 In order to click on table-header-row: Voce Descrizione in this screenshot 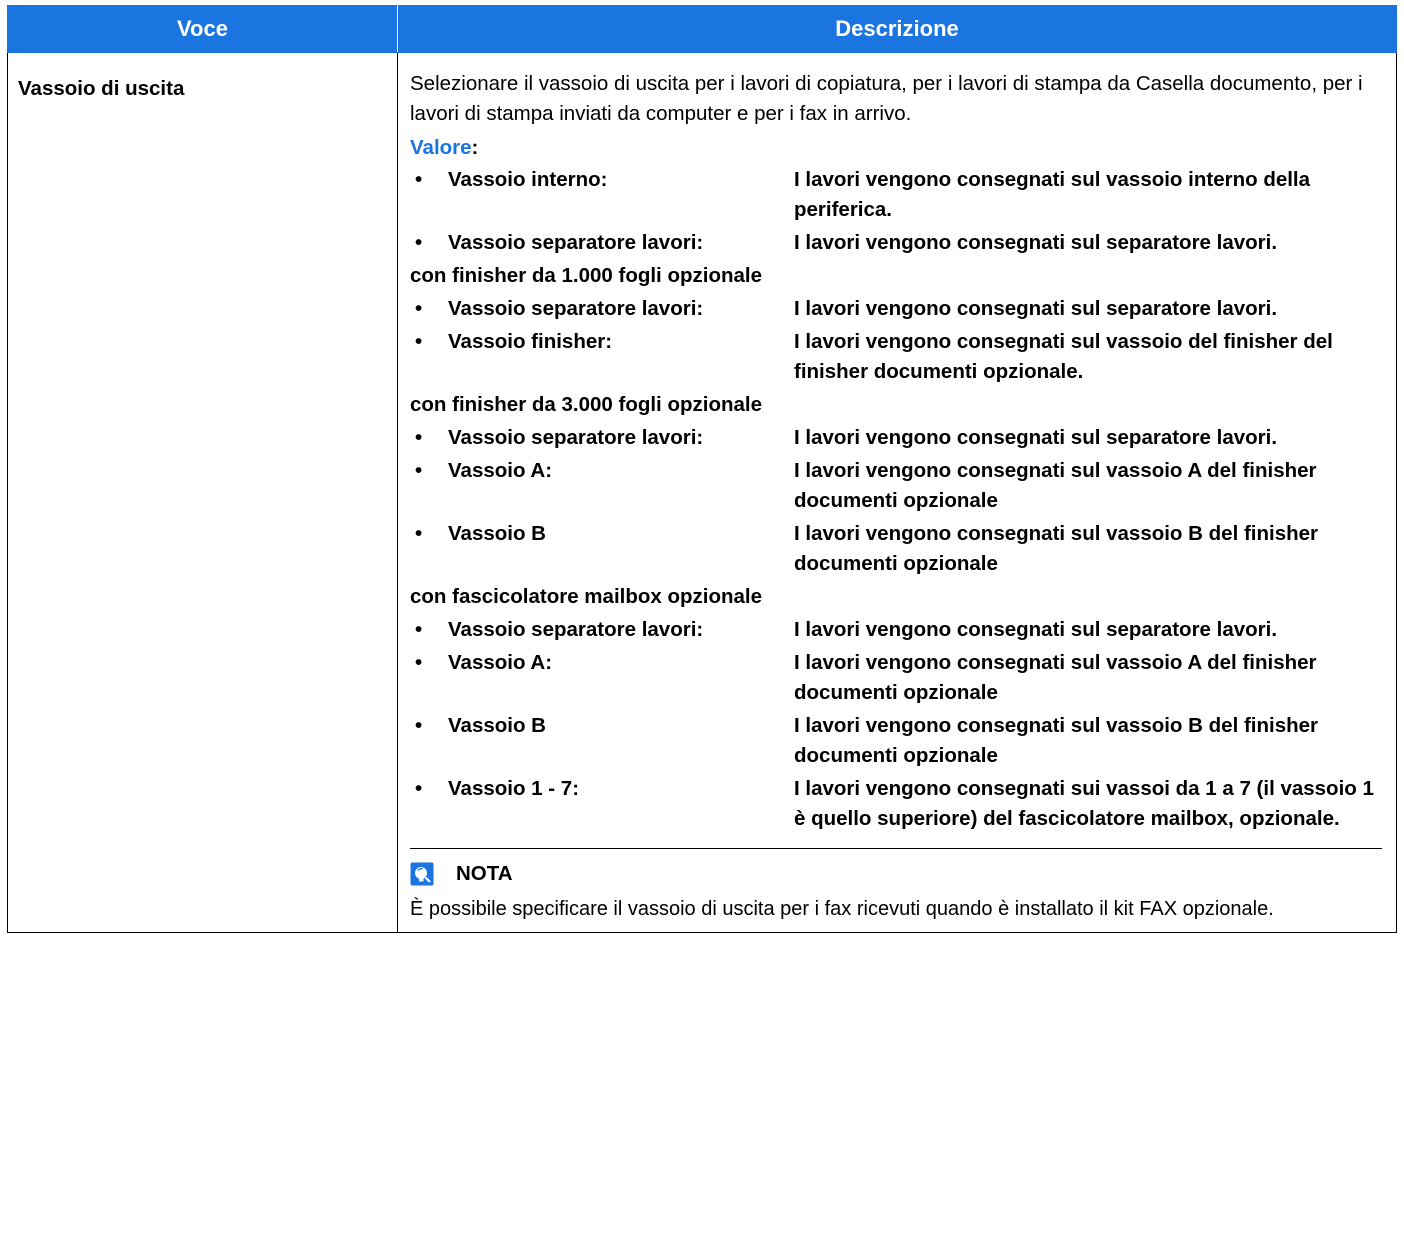, I will do `click(702, 29)`.